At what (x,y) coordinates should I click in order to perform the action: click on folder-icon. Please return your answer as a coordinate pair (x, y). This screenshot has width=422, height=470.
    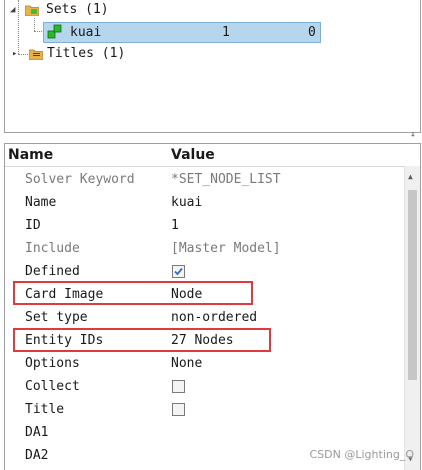
    Looking at the image, I should click on (32, 10).